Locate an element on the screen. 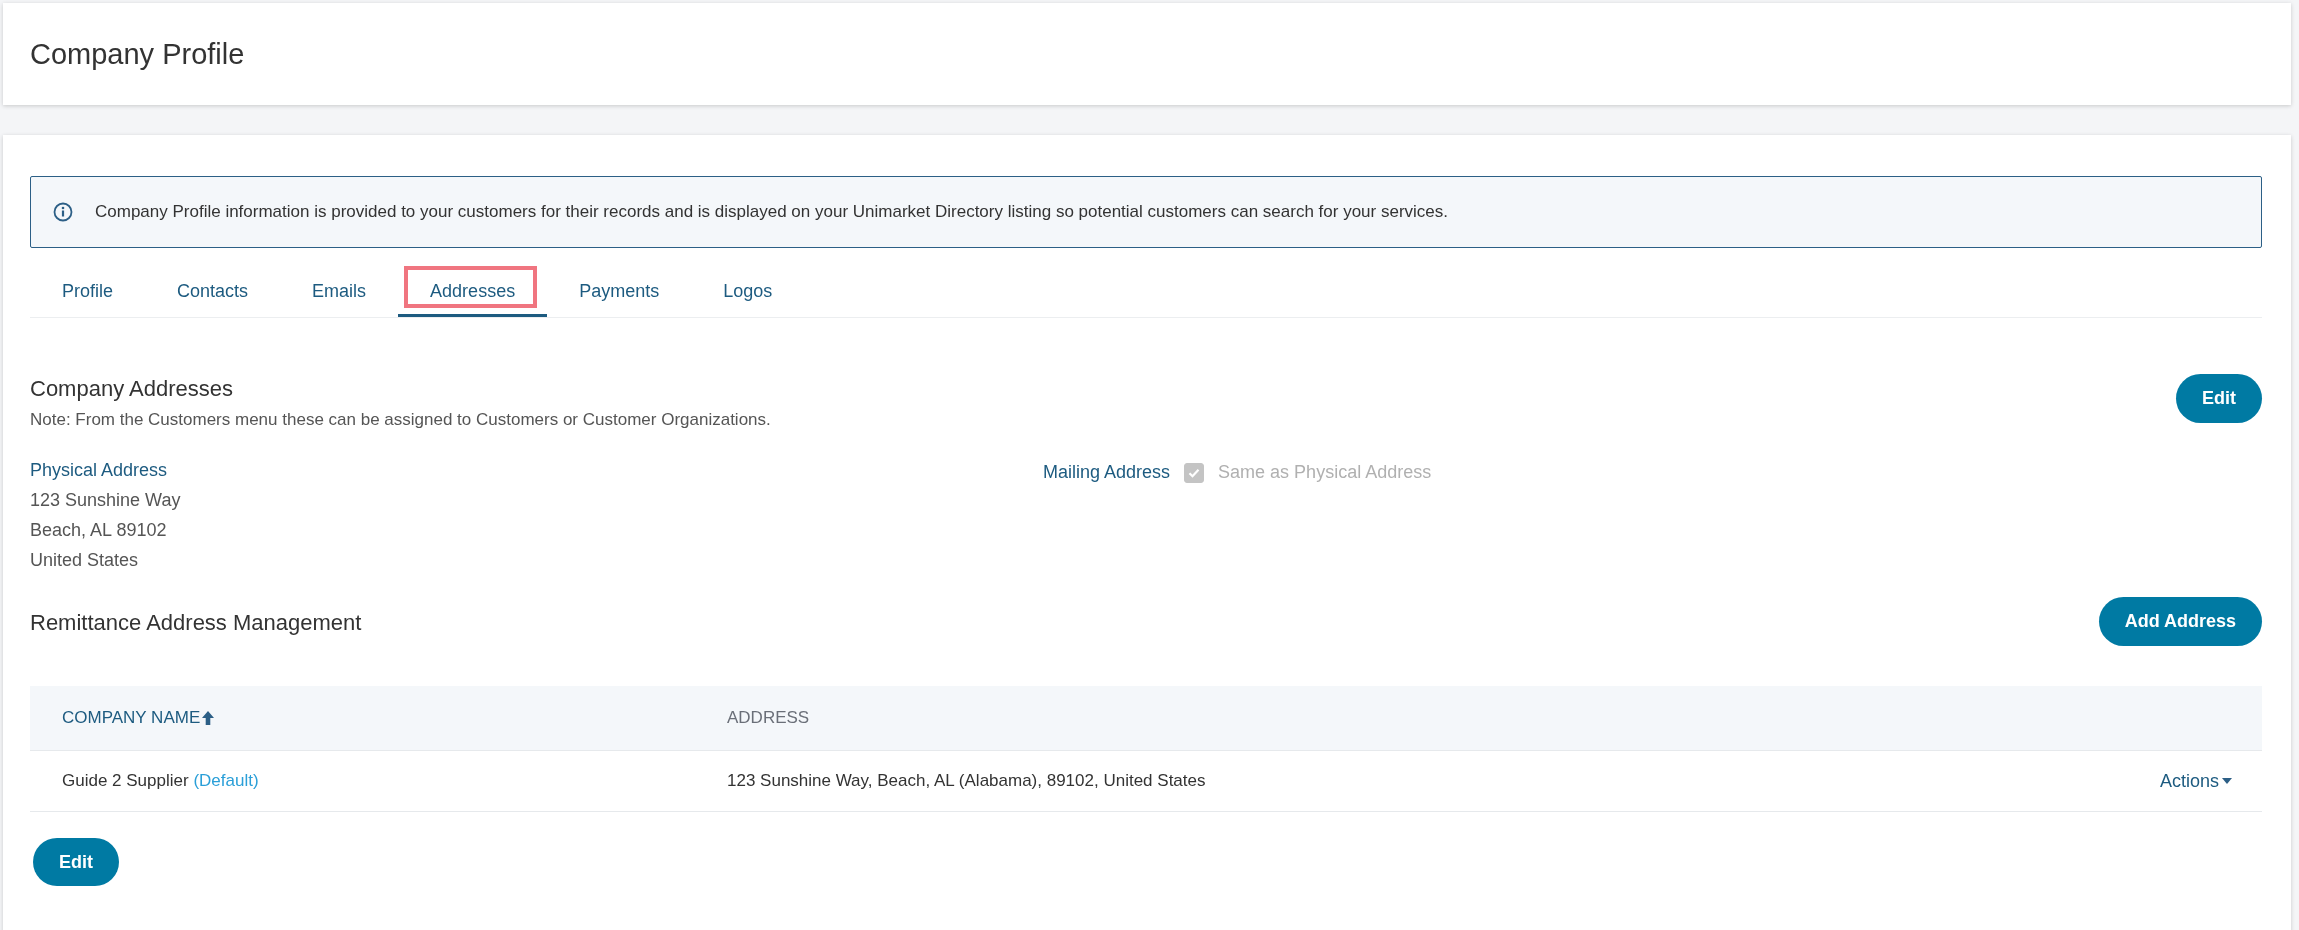 This screenshot has width=2299, height=930. tab: Logos is located at coordinates (748, 292).